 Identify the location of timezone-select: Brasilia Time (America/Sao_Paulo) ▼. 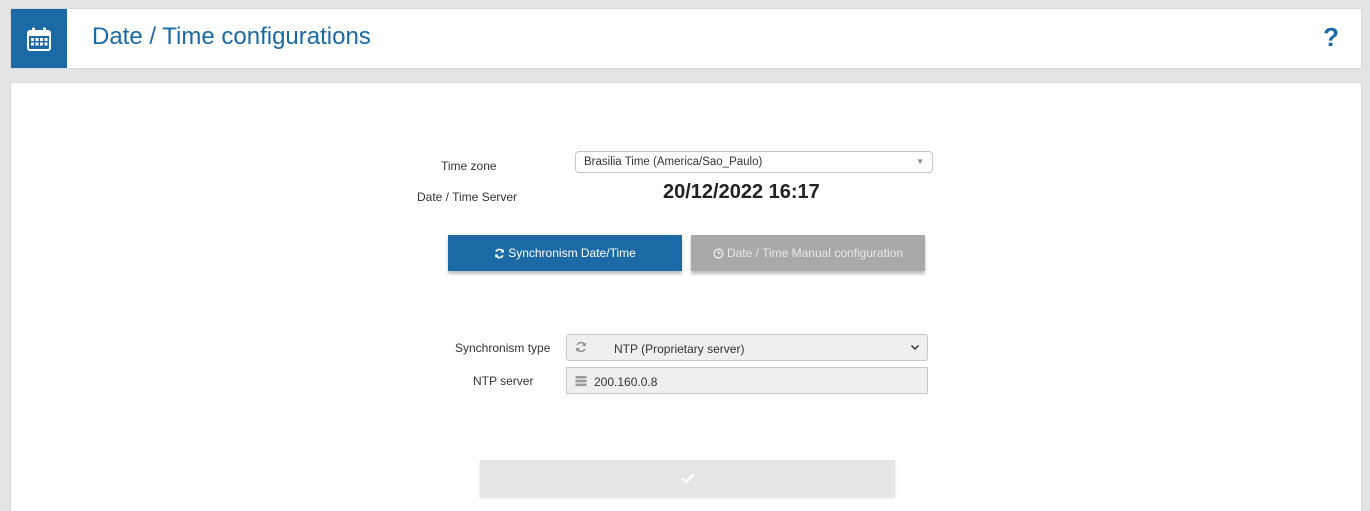
(754, 162).